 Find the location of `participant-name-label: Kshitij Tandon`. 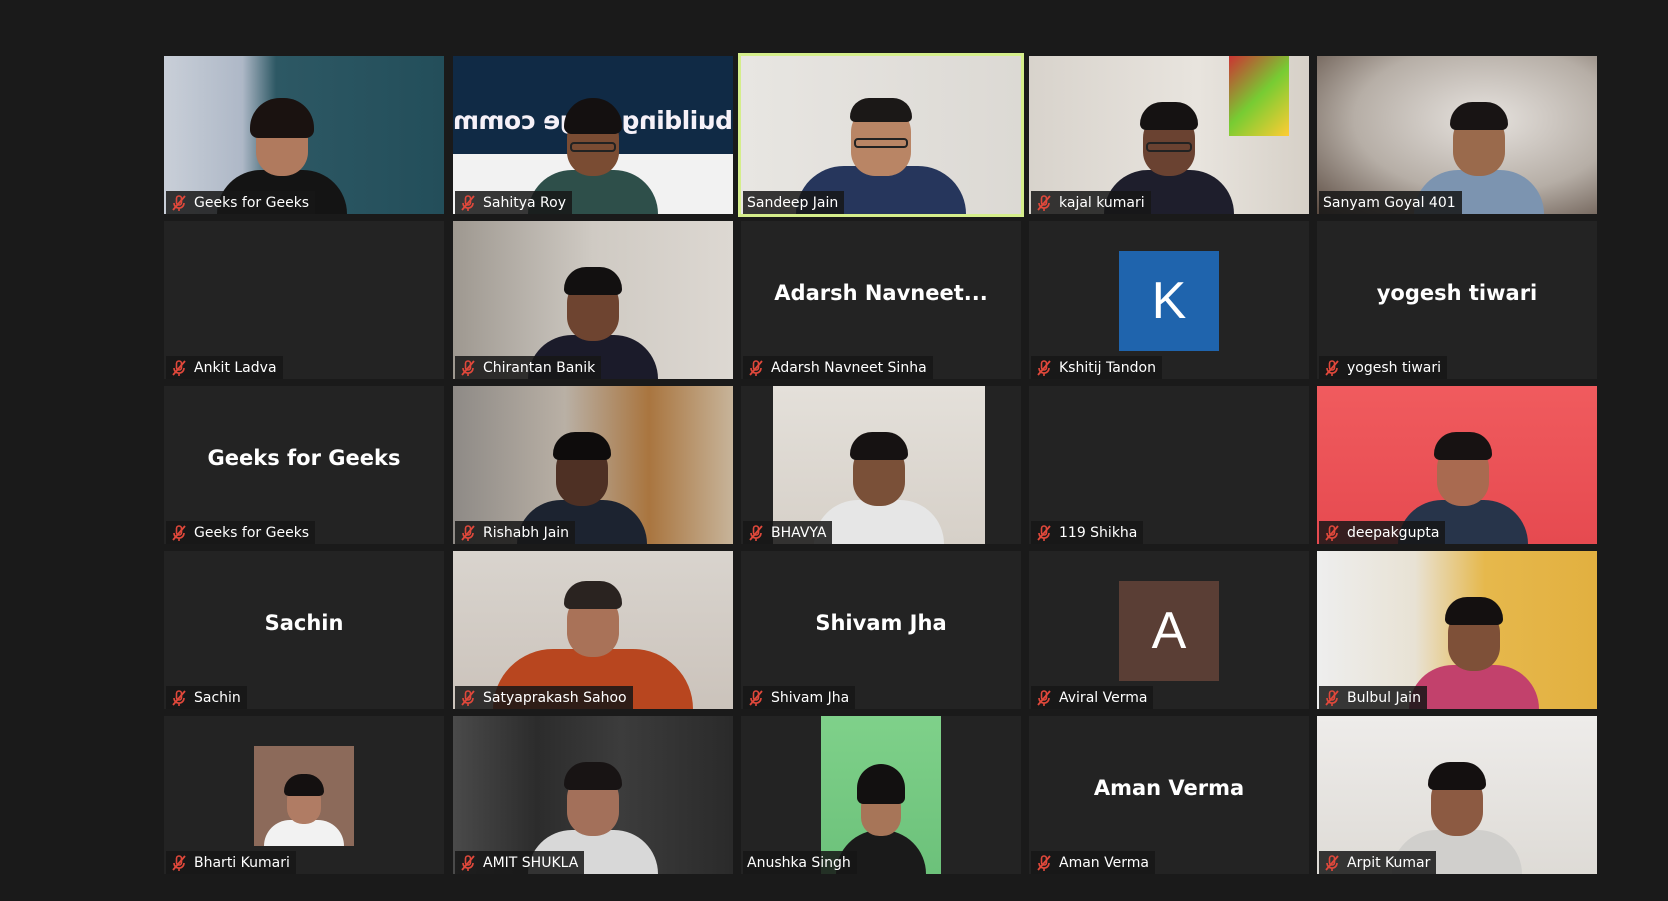

participant-name-label: Kshitij Tandon is located at coordinates (1096, 367).